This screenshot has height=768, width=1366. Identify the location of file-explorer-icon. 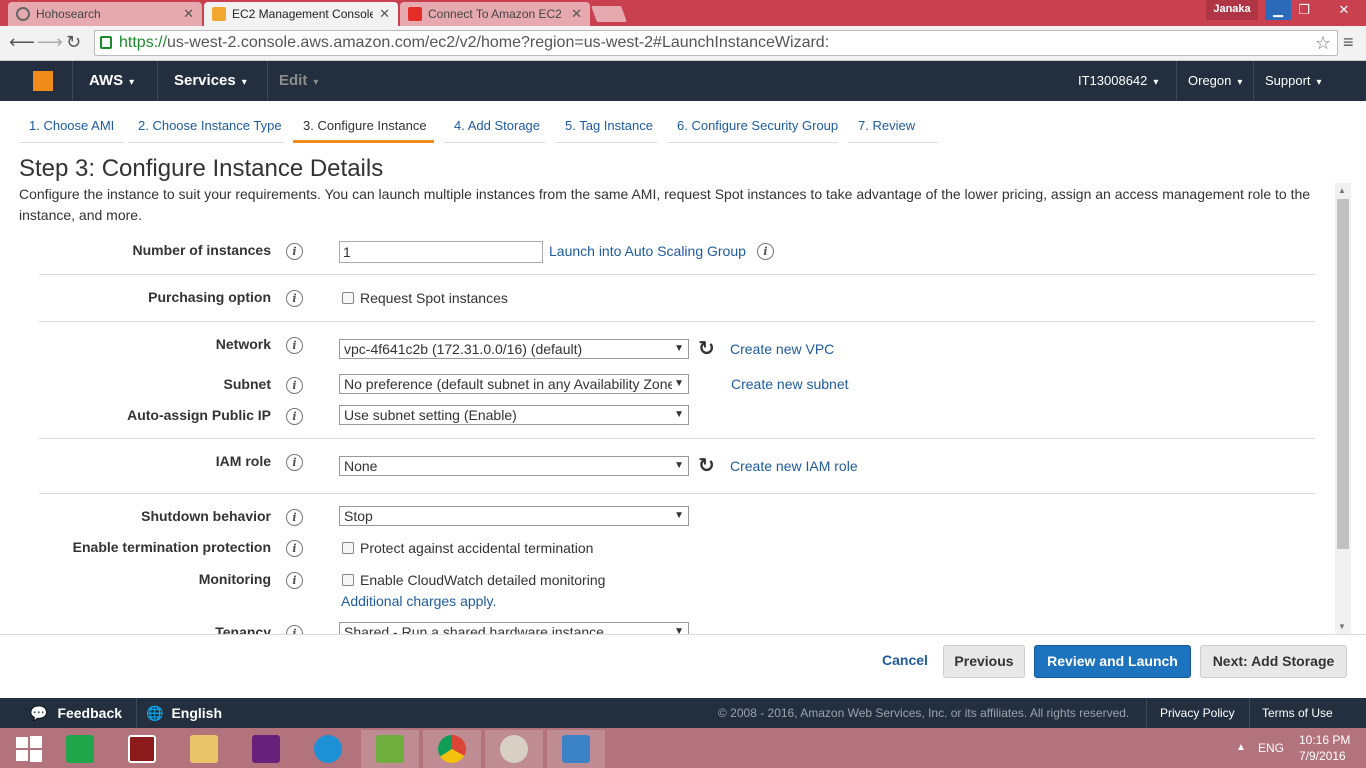
(204, 749).